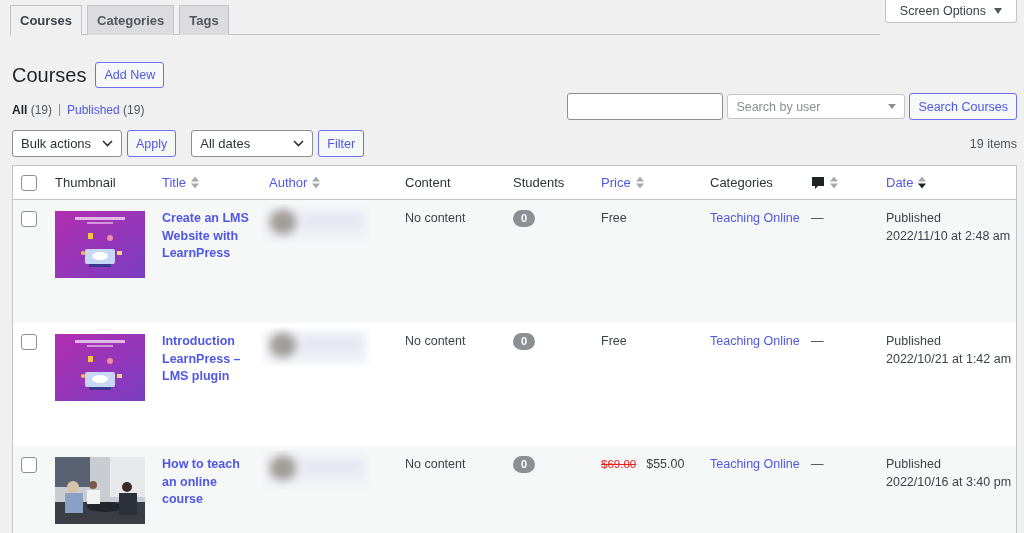 Image resolution: width=1024 pixels, height=533 pixels. I want to click on column-header: Price, so click(616, 182).